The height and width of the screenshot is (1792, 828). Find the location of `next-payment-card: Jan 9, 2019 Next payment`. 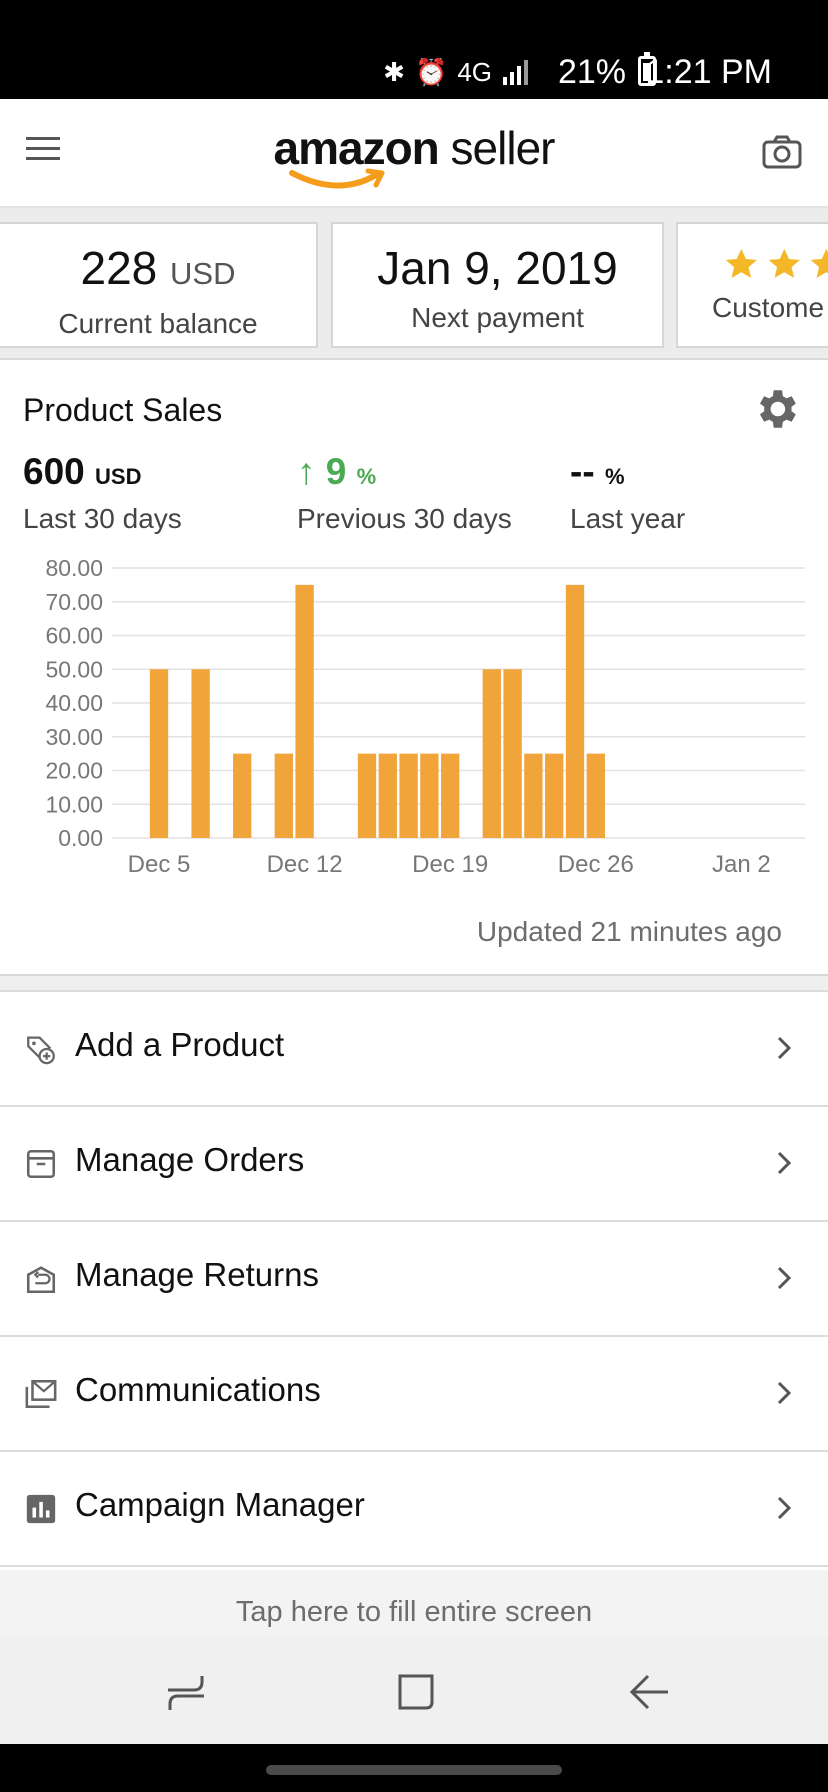

next-payment-card: Jan 9, 2019 Next payment is located at coordinates (497, 285).